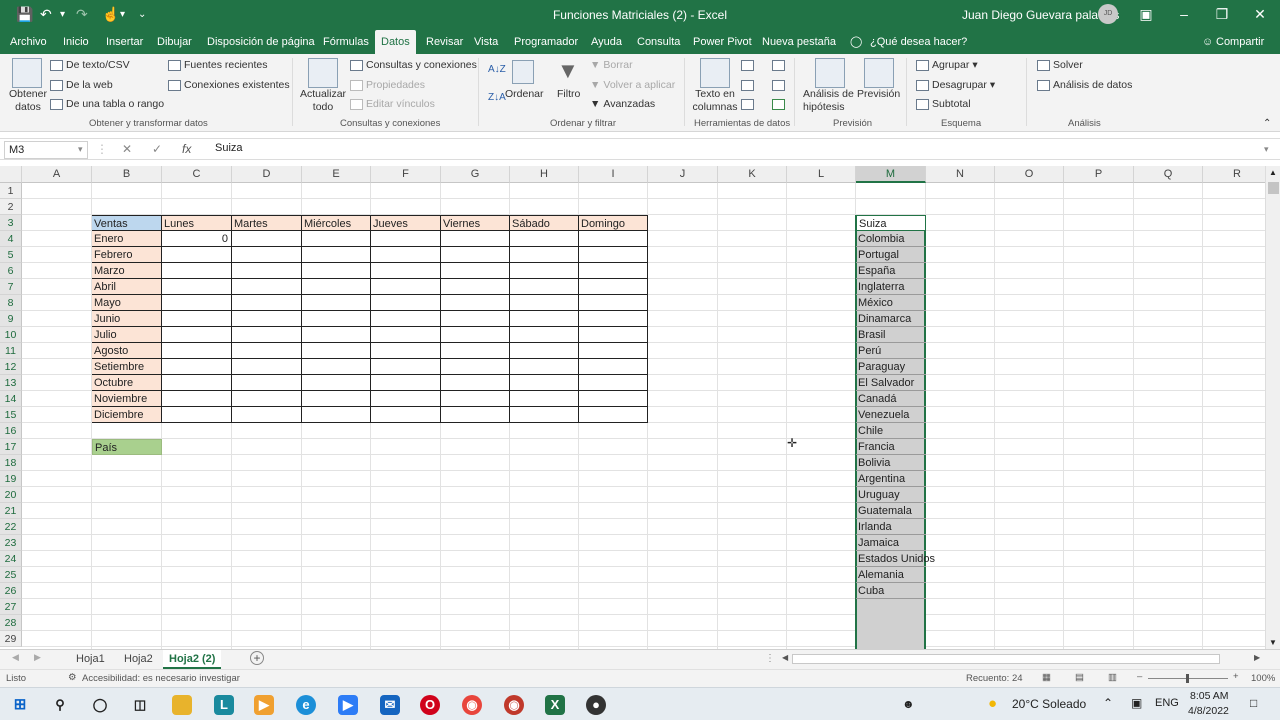 This screenshot has width=1280, height=720. I want to click on name-box: M3, so click(46, 150).